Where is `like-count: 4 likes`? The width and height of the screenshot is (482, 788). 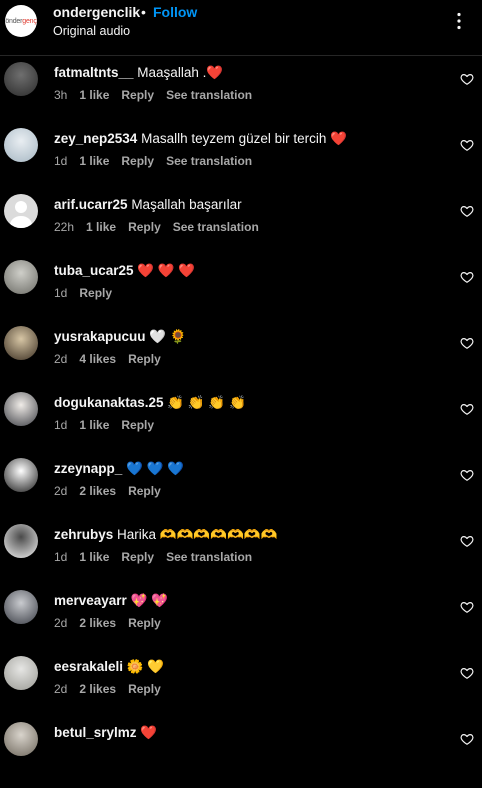
like-count: 4 likes is located at coordinates (97, 359).